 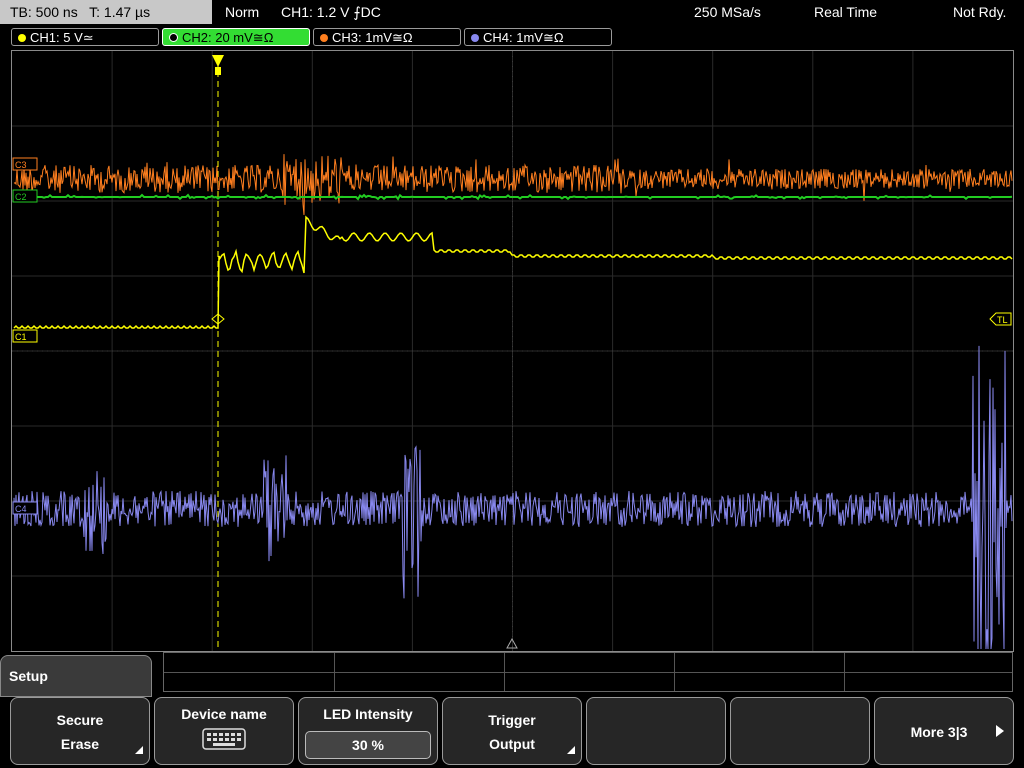 What do you see at coordinates (368, 714) in the screenshot?
I see `led-intensity-label: LED Intensity` at bounding box center [368, 714].